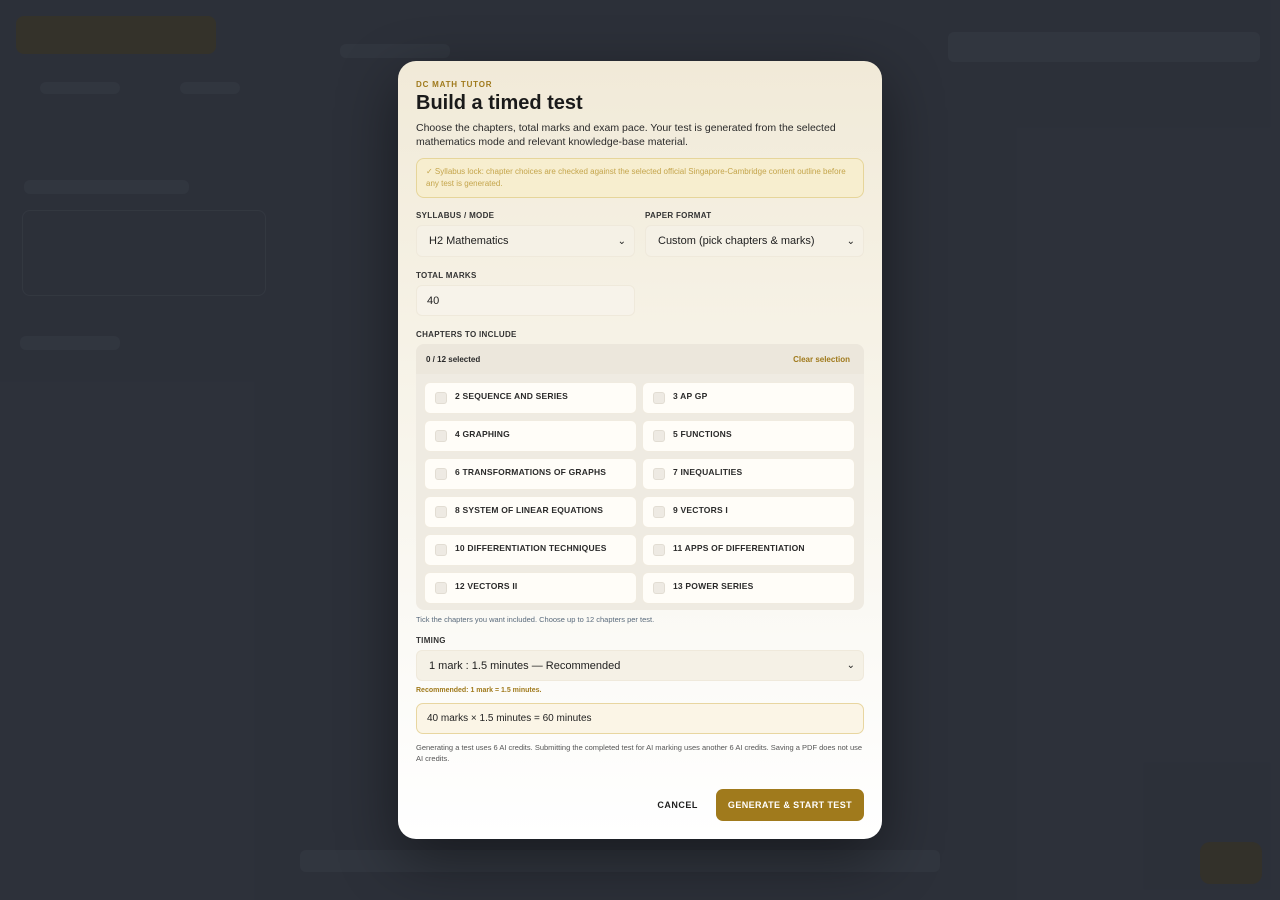 This screenshot has height=900, width=1280. What do you see at coordinates (789, 805) in the screenshot?
I see `generate-start-test-button: GENERATE & START TEST` at bounding box center [789, 805].